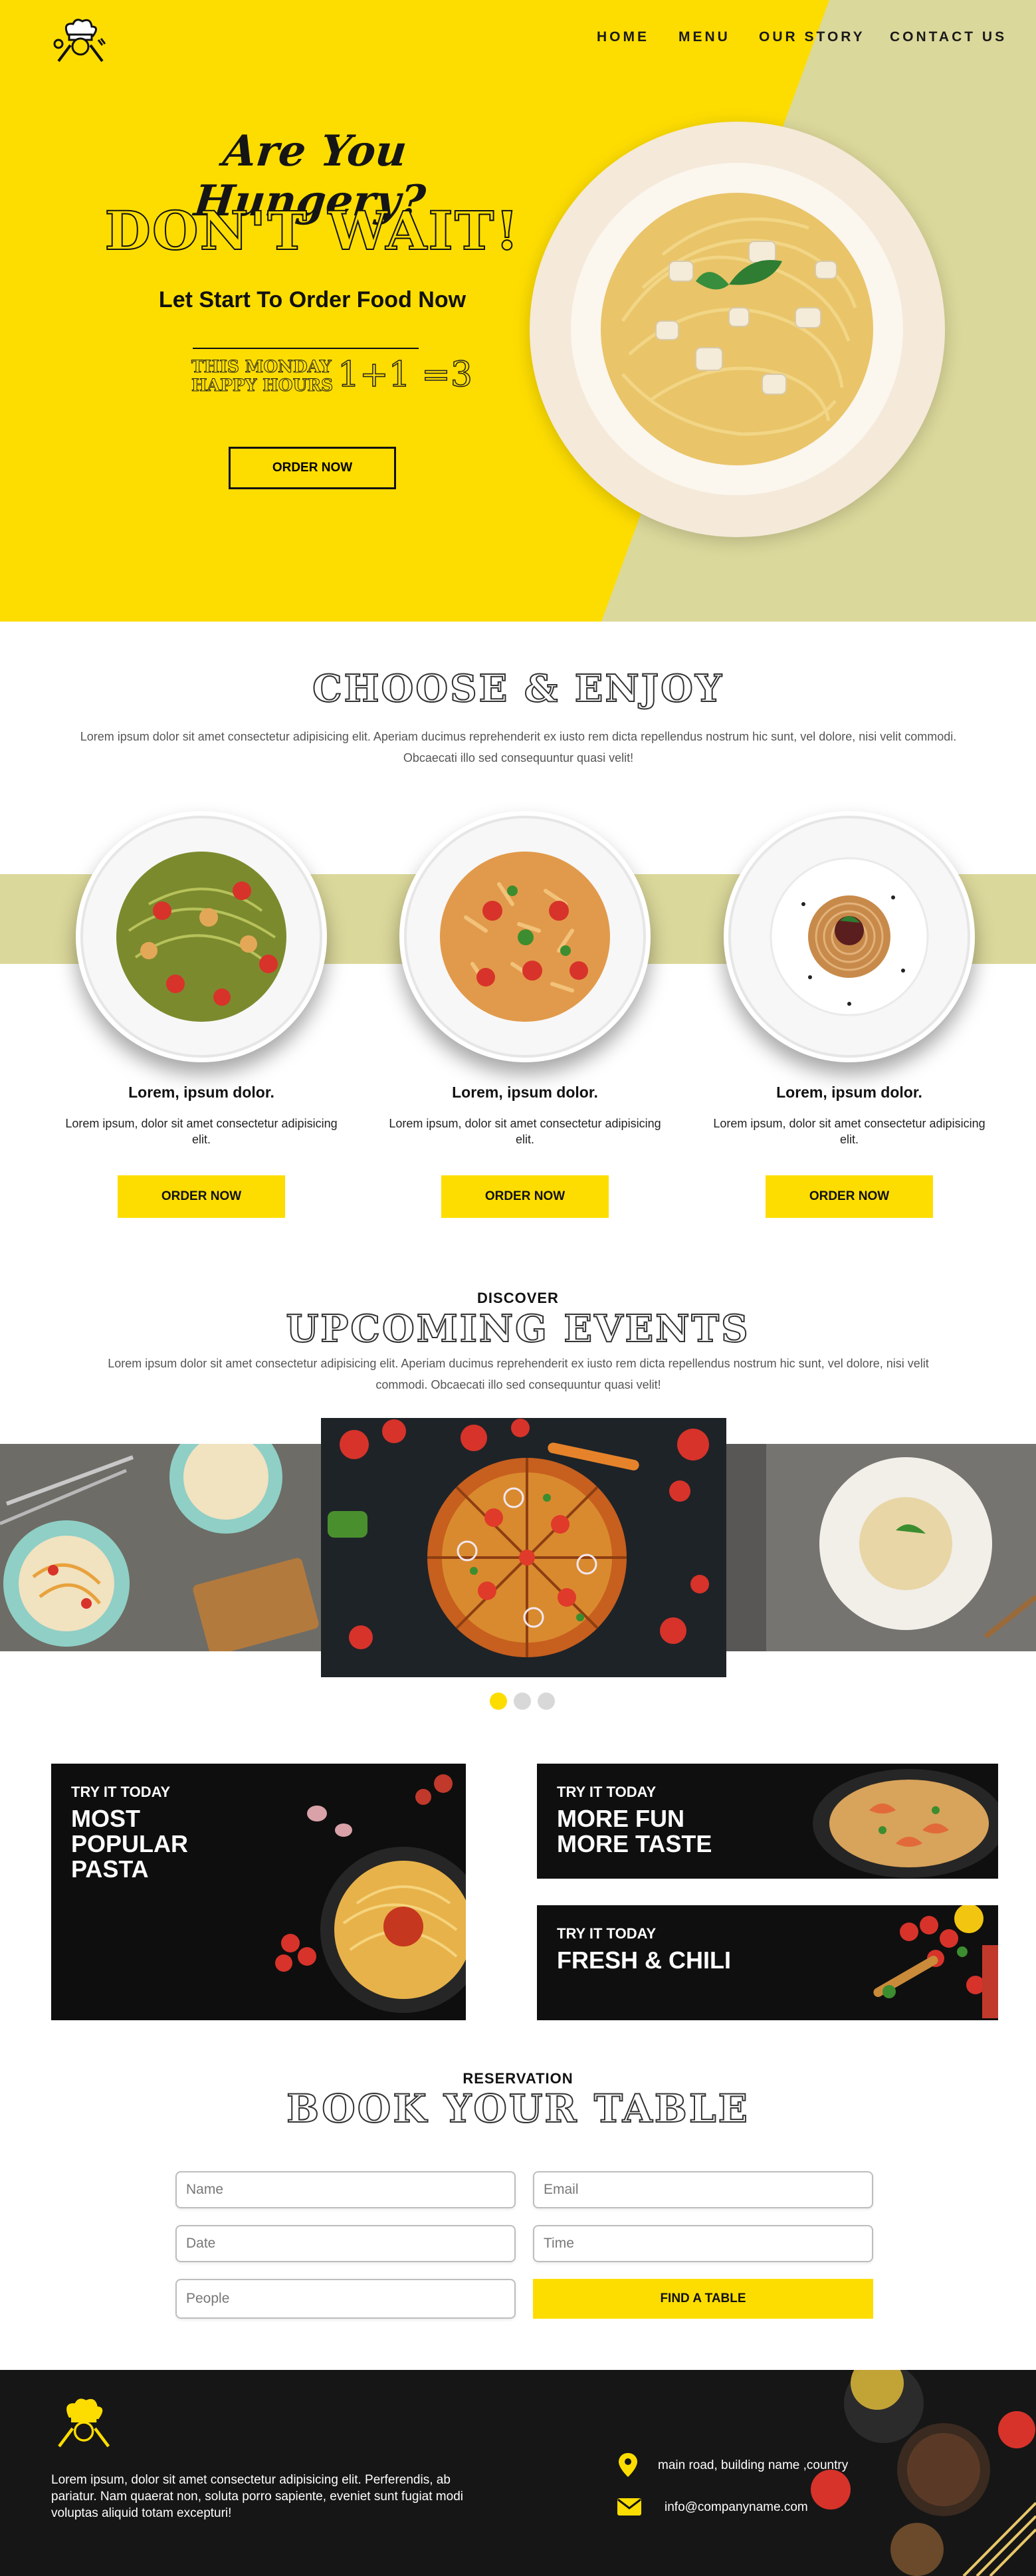  I want to click on chef-logo-icon, so click(79, 40).